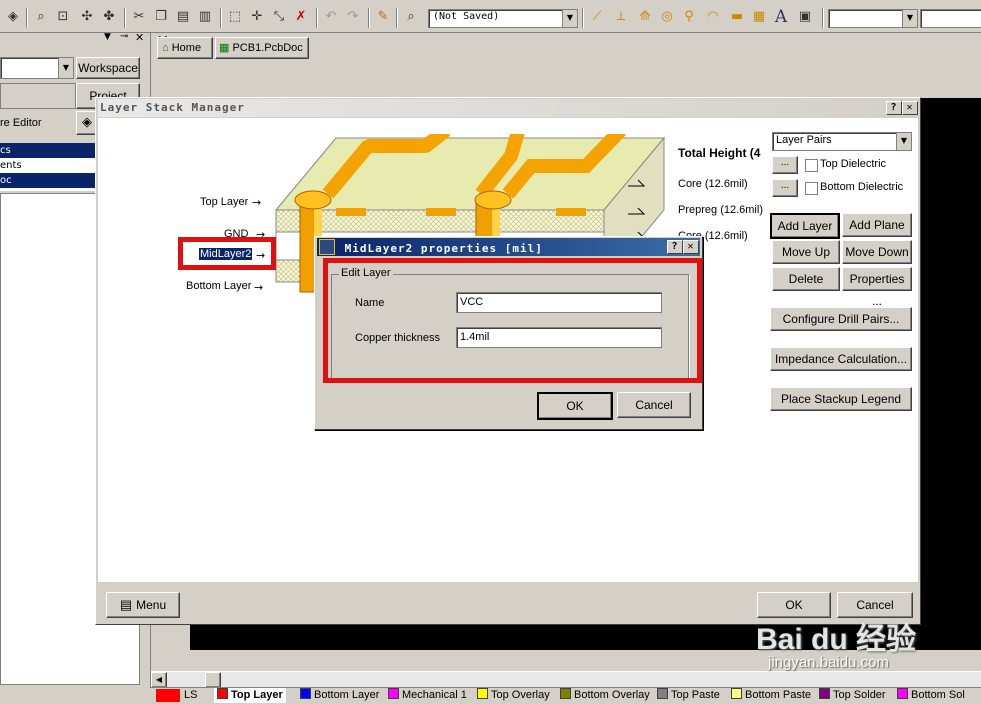 The height and width of the screenshot is (704, 981). Describe the element at coordinates (48, 165) in the screenshot. I see `tree-item: ents` at that location.